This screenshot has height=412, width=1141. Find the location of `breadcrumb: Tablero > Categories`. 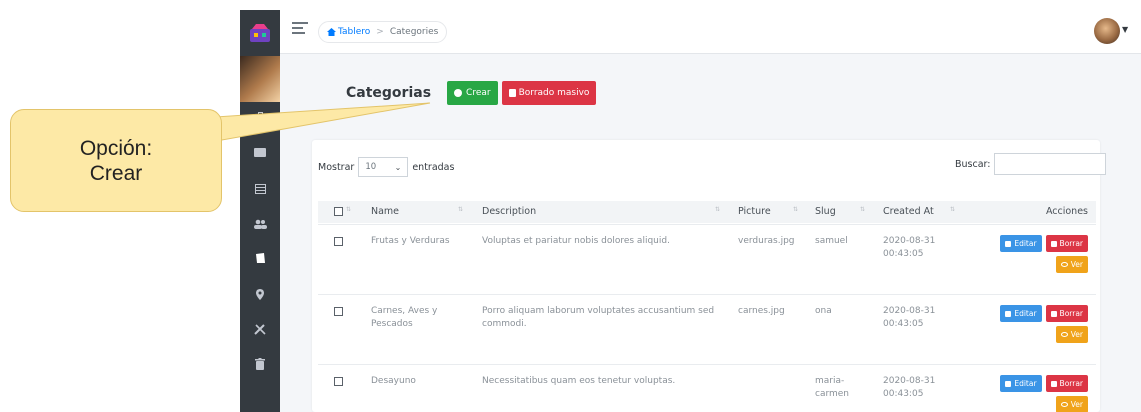

breadcrumb: Tablero > Categories is located at coordinates (383, 32).